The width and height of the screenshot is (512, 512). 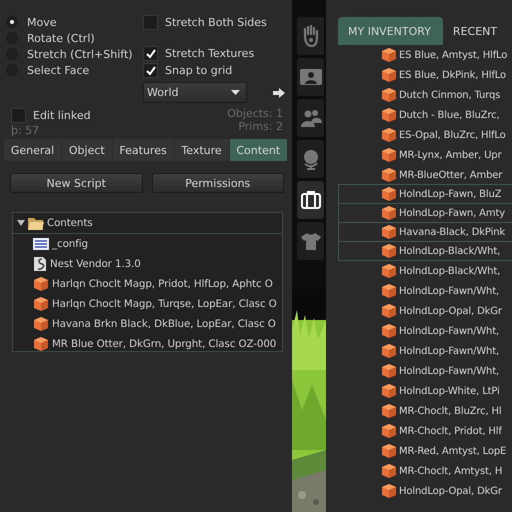 I want to click on content-item: Nest Vendor 1.3.0, so click(x=95, y=264).